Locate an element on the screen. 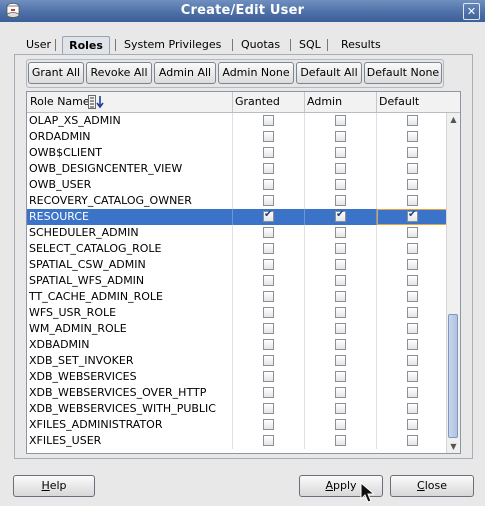  table-row: XDB_WEBSERVICES is located at coordinates (237, 377).